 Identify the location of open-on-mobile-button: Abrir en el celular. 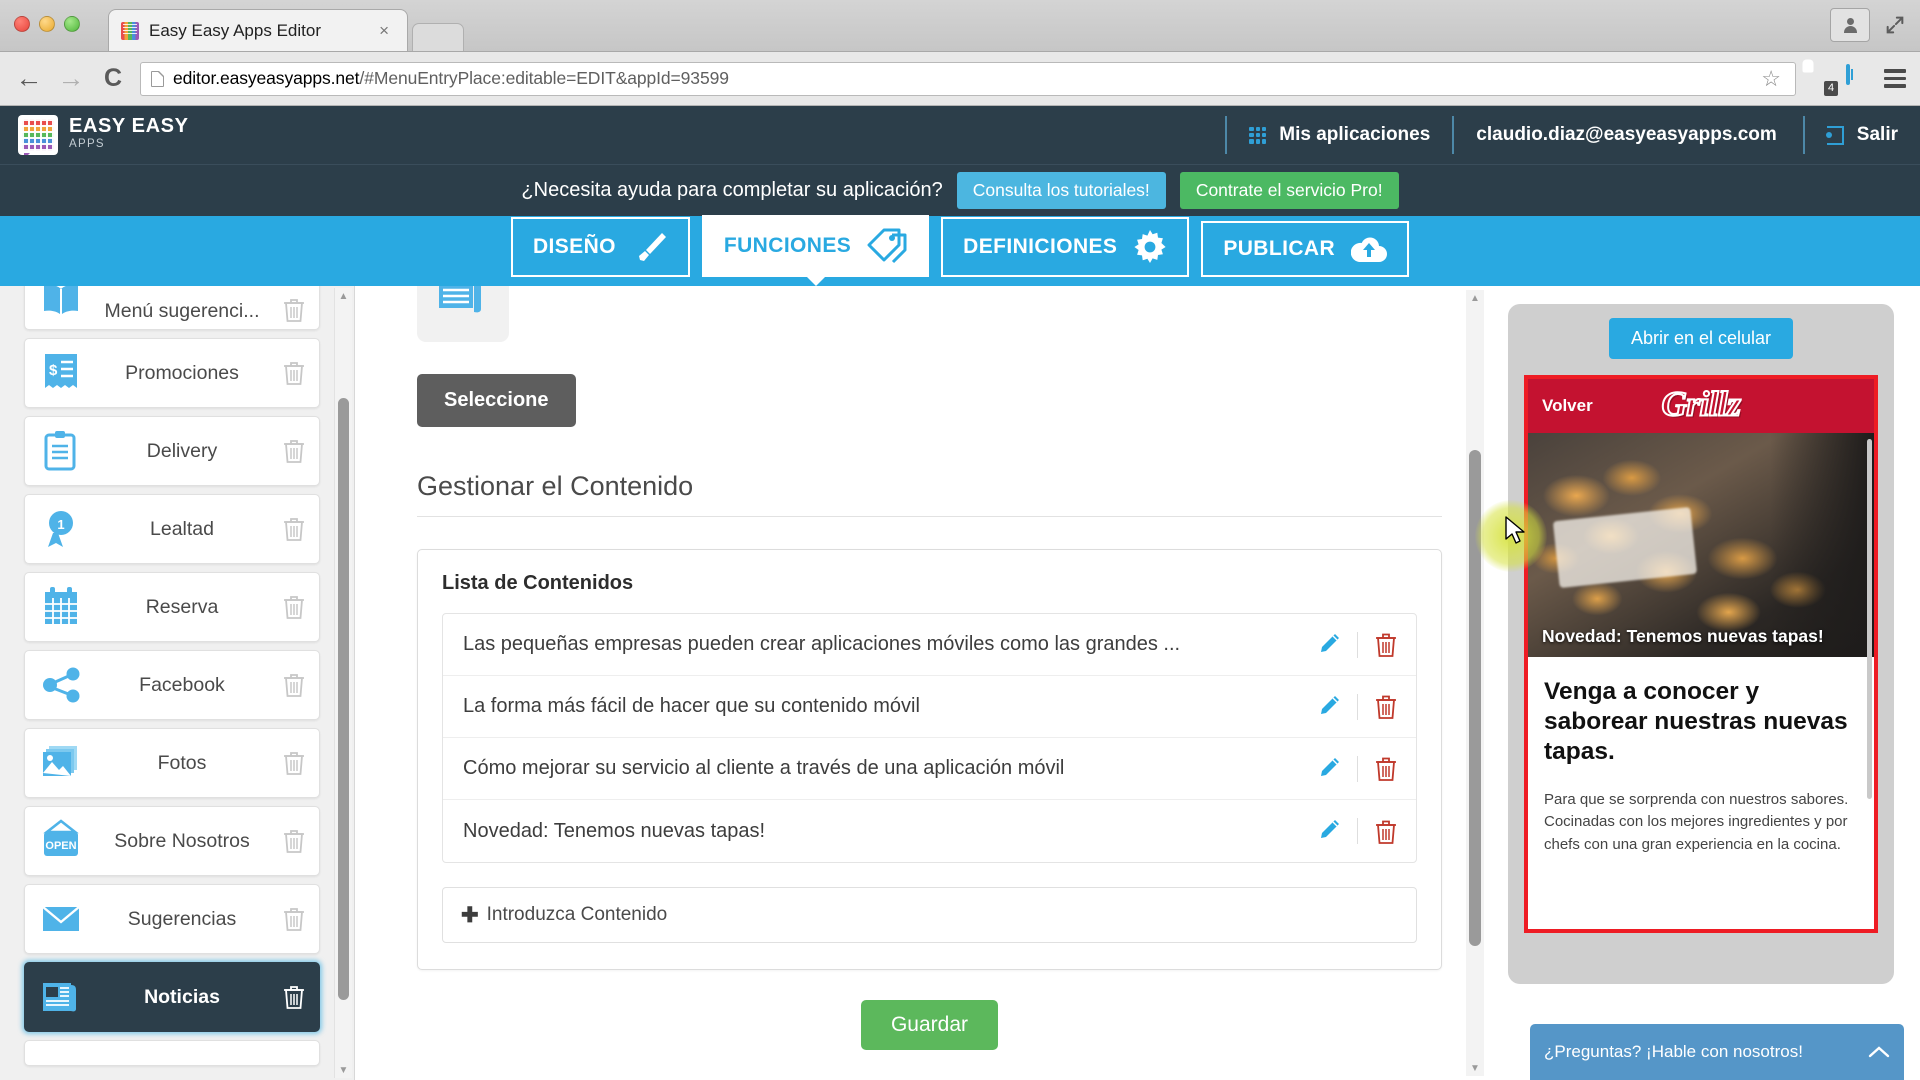
(1701, 338).